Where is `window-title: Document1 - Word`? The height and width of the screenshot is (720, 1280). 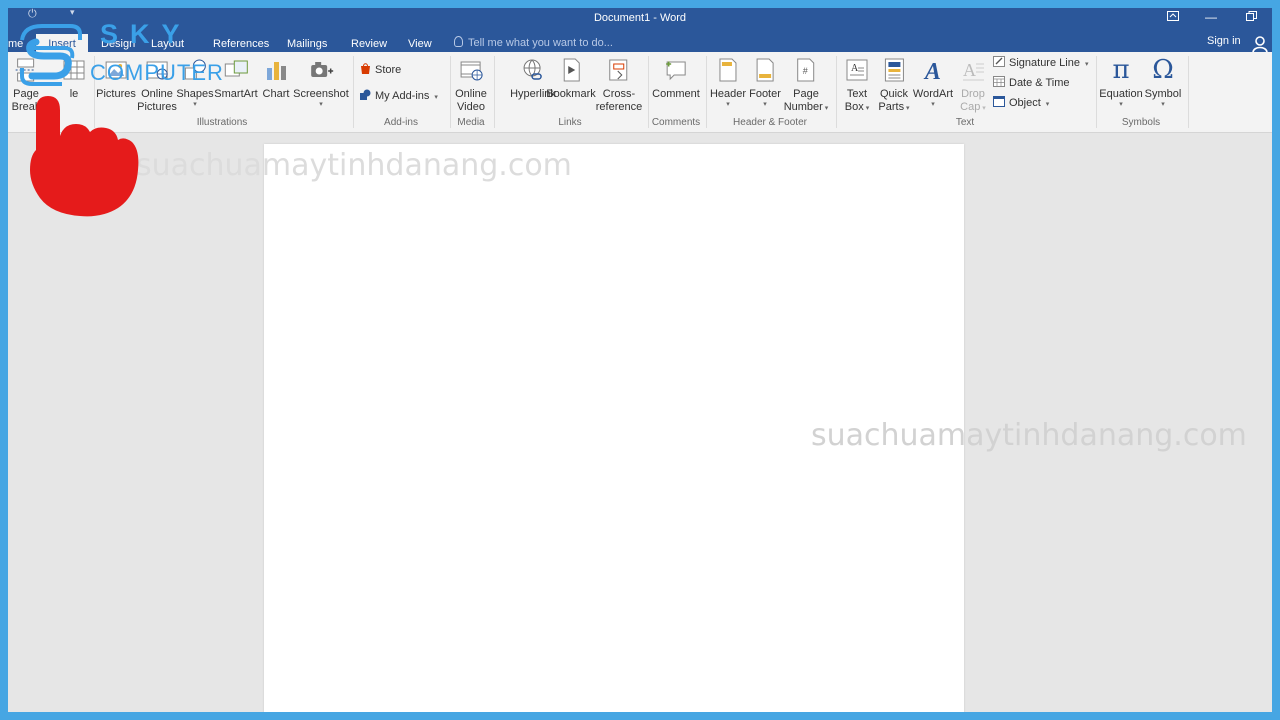
window-title: Document1 - Word is located at coordinates (640, 18).